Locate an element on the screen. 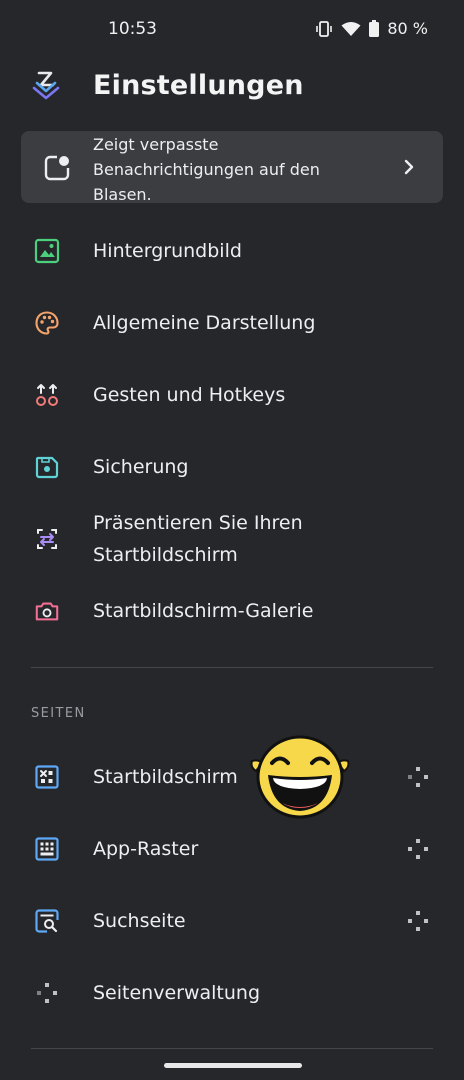 This screenshot has width=464, height=1080. backup-icon is located at coordinates (47, 467).